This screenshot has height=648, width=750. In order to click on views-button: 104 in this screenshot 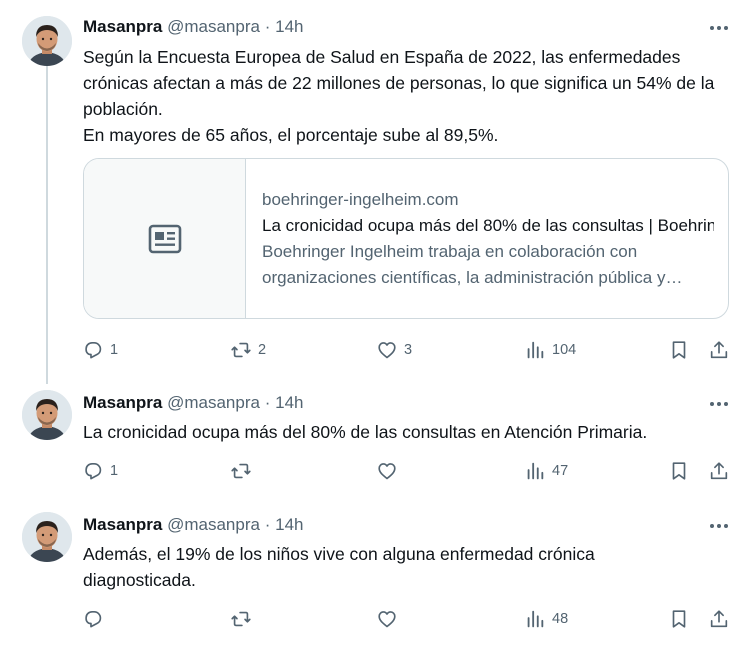, I will do `click(550, 350)`.